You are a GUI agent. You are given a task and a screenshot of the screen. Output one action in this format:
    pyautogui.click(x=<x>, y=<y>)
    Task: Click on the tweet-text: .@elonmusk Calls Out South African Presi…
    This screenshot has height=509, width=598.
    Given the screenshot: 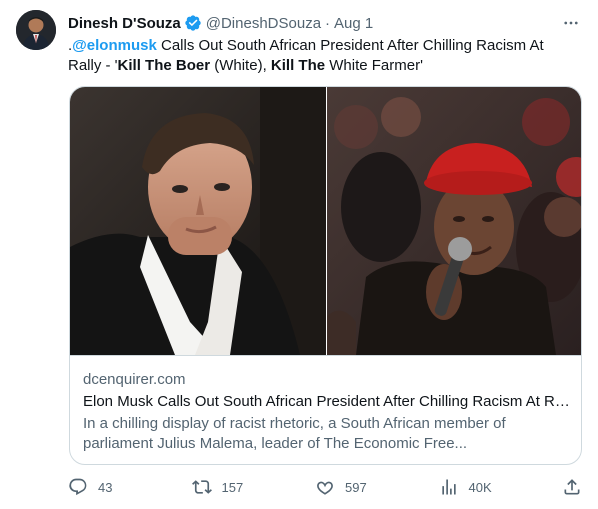 What is the action you would take?
    pyautogui.click(x=318, y=56)
    